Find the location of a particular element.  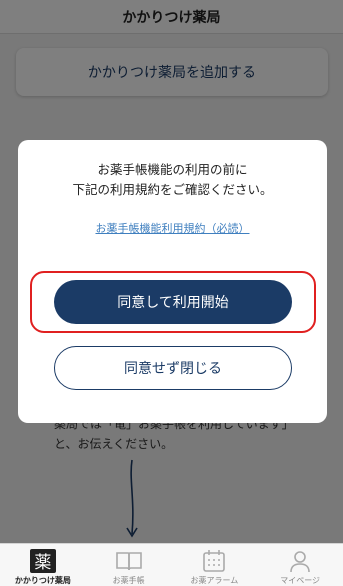

pharmacy-kanji-glyph: 薬 is located at coordinates (42, 560).